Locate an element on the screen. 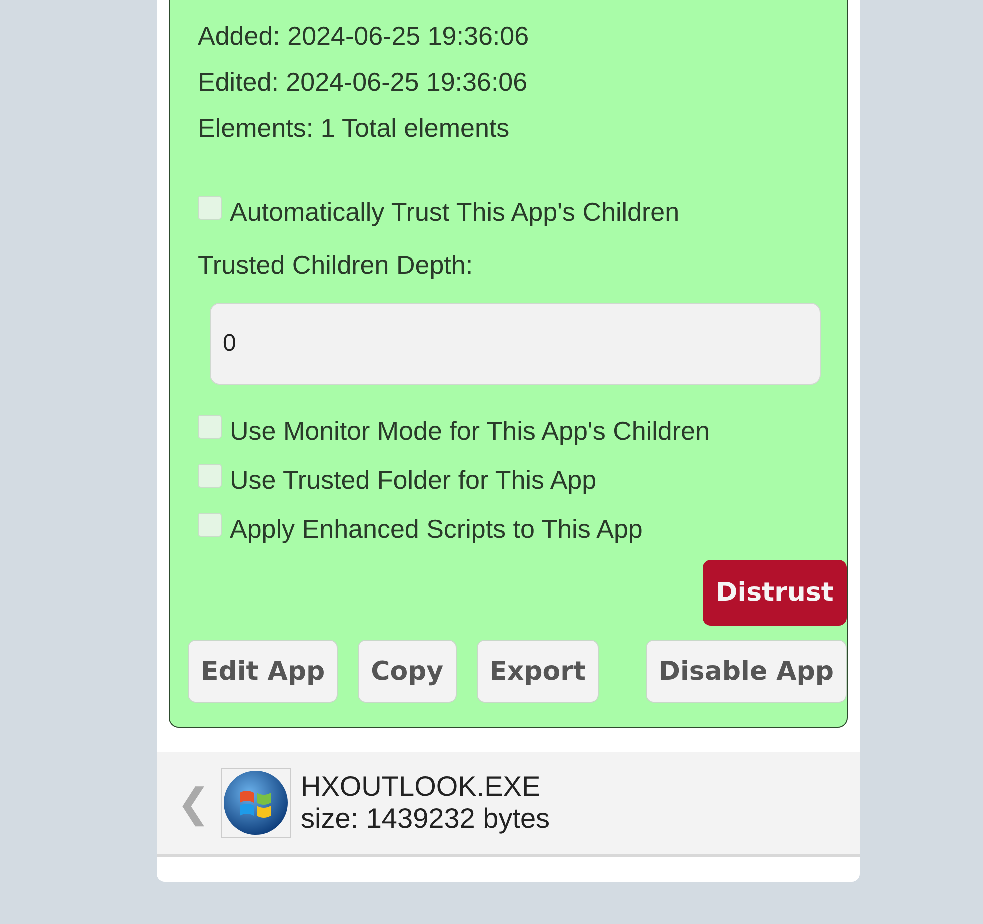  field-label: Trusted Children Depth: is located at coordinates (336, 265).